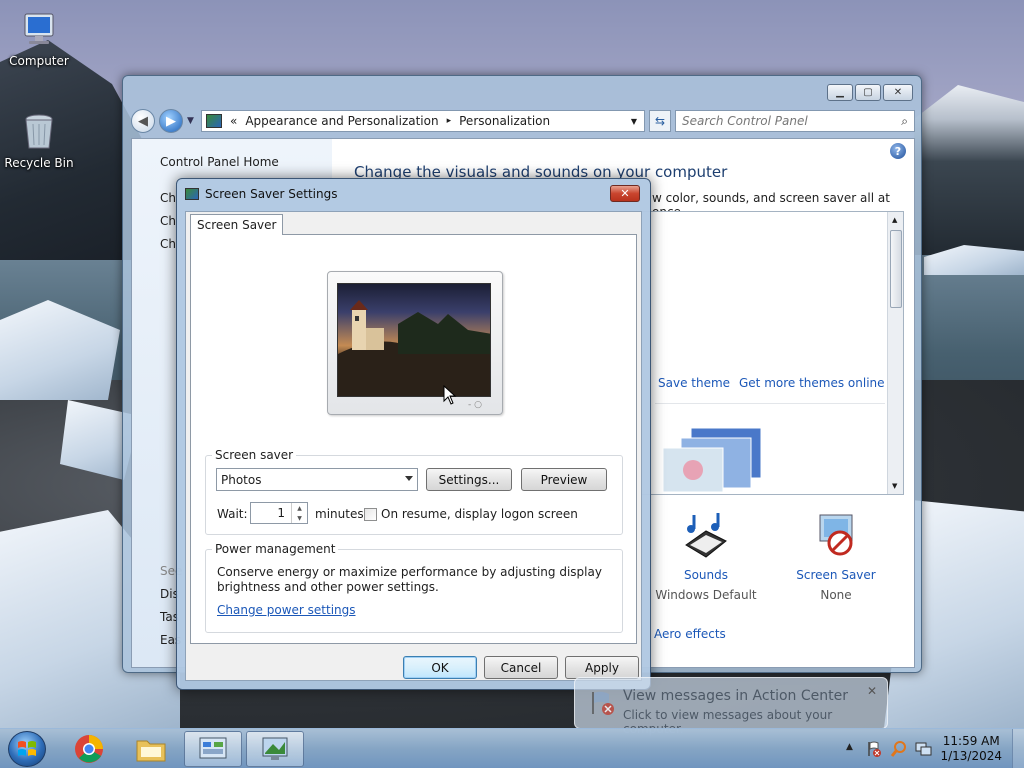  I want to click on forward-arrow-icon: ▶, so click(171, 121).